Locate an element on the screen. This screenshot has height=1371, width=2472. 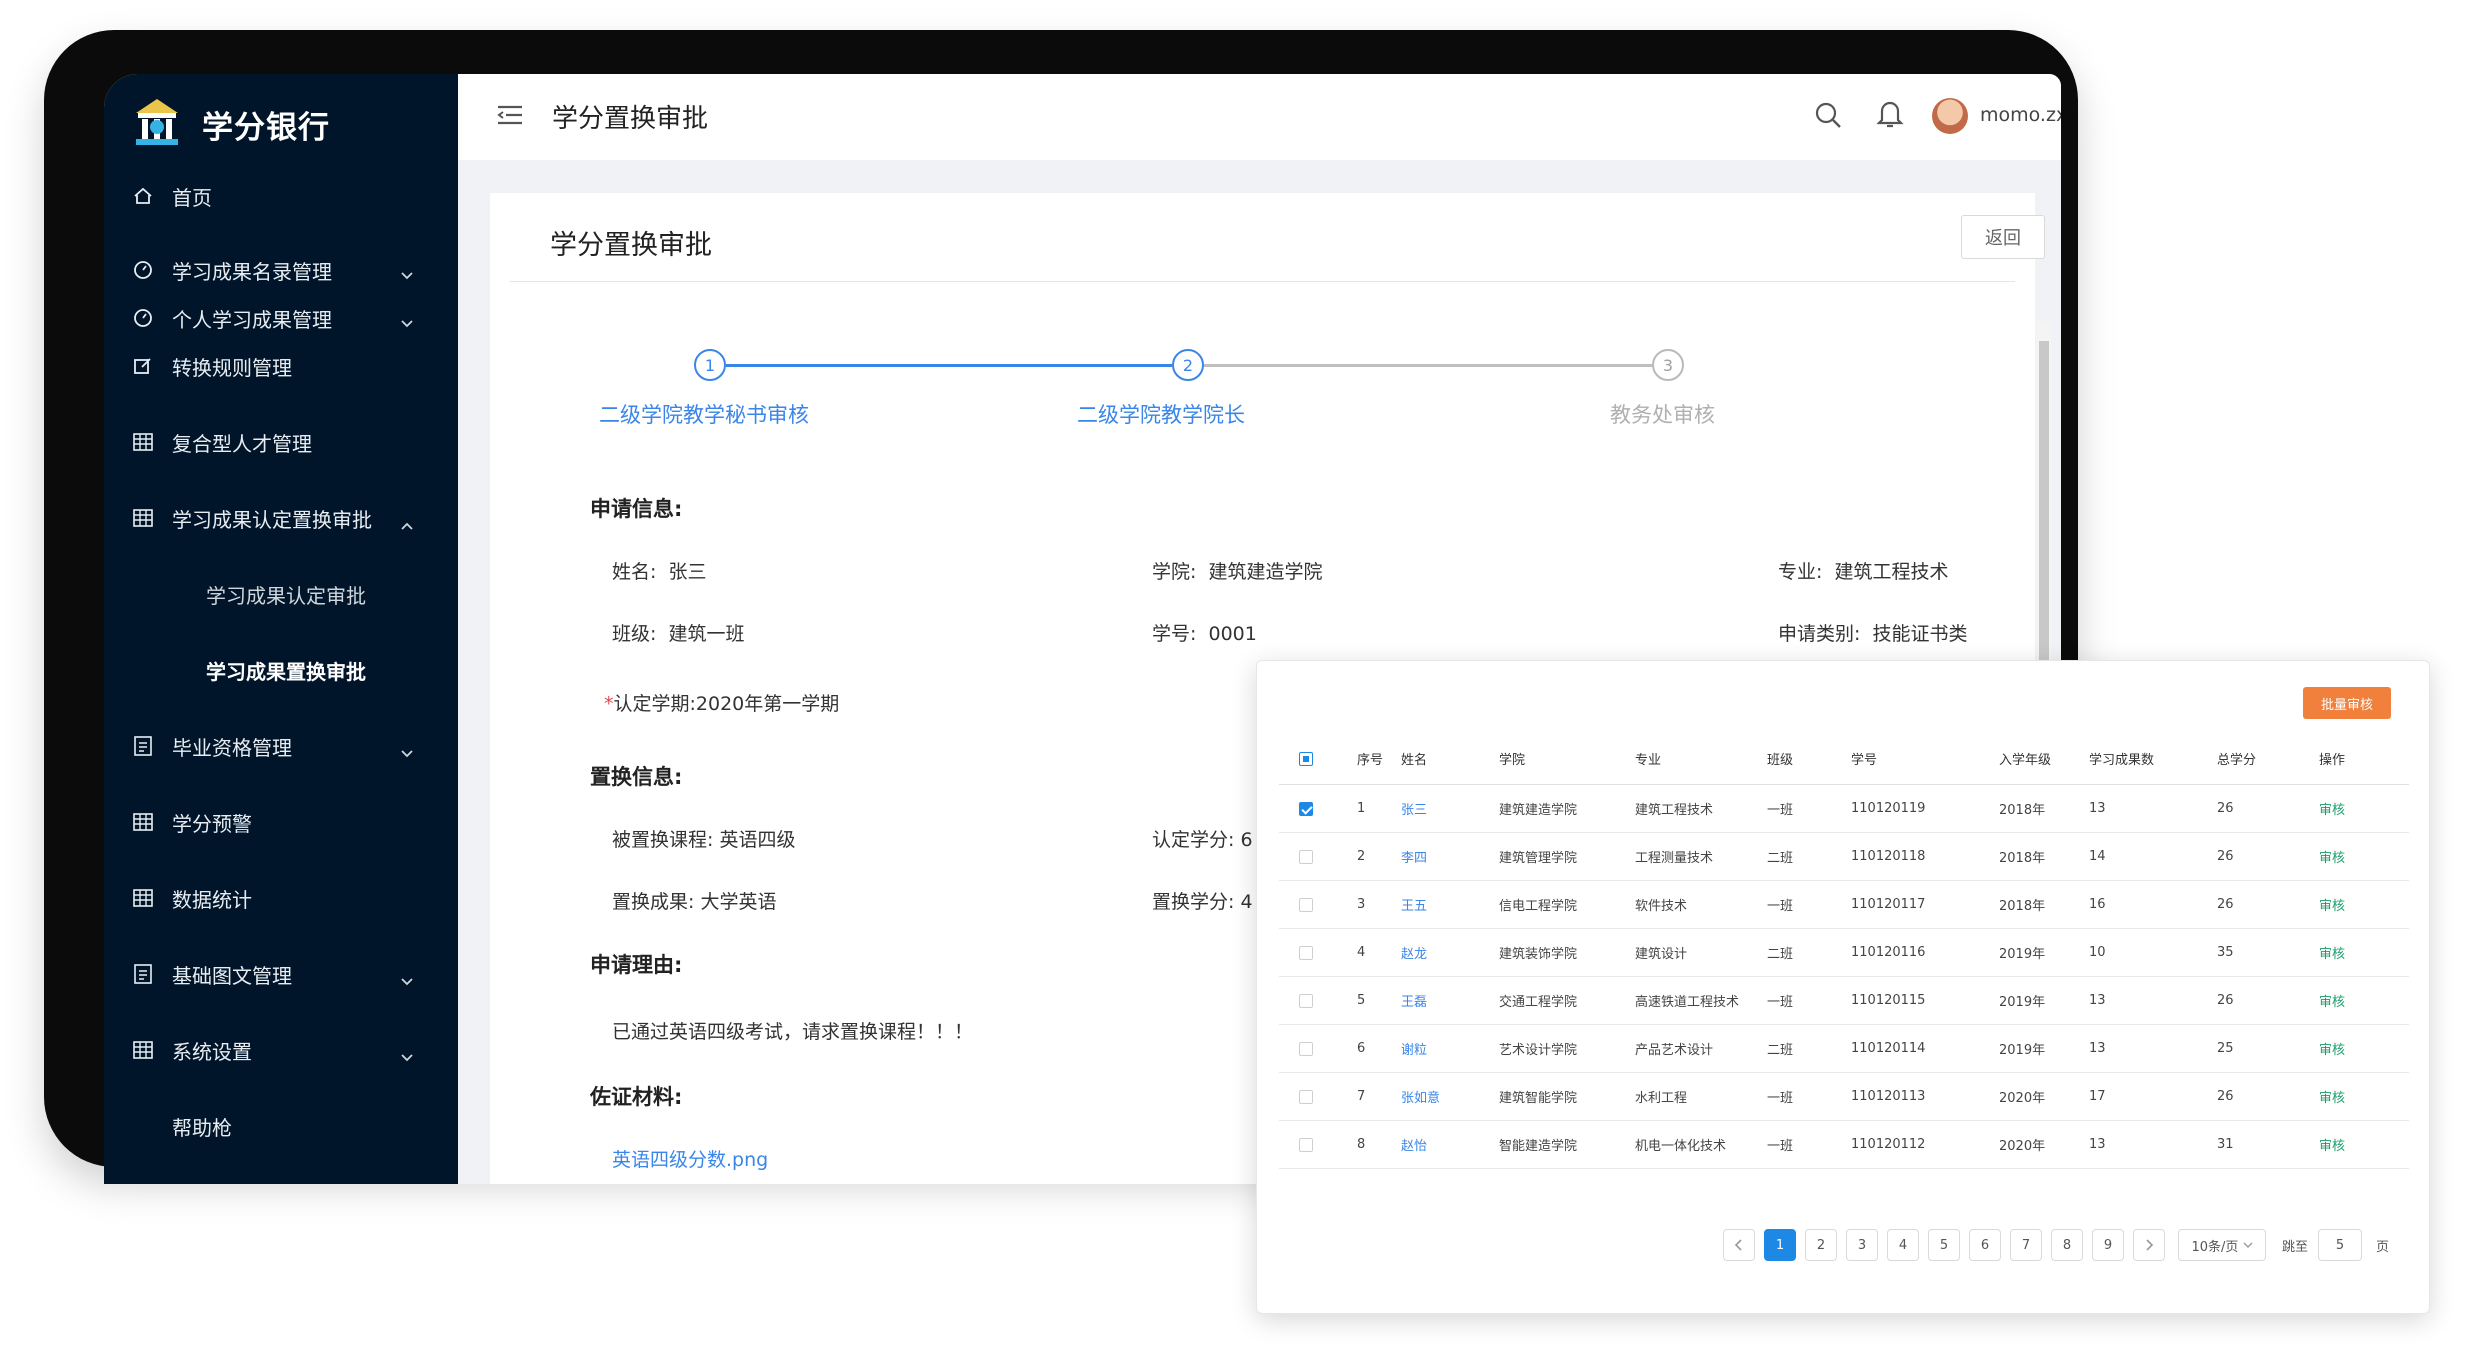
sidebar-item-talent: 复合型人才管理 is located at coordinates (281, 442).